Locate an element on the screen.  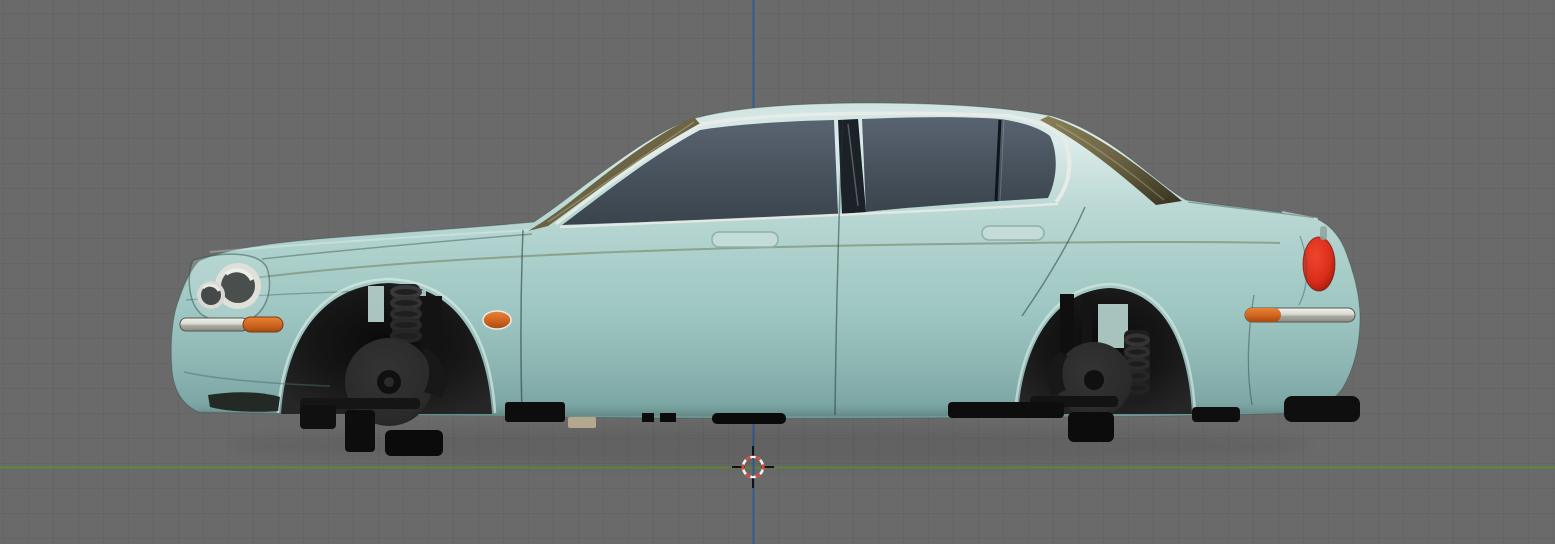
rear-susp-drop is located at coordinates (1091, 427).